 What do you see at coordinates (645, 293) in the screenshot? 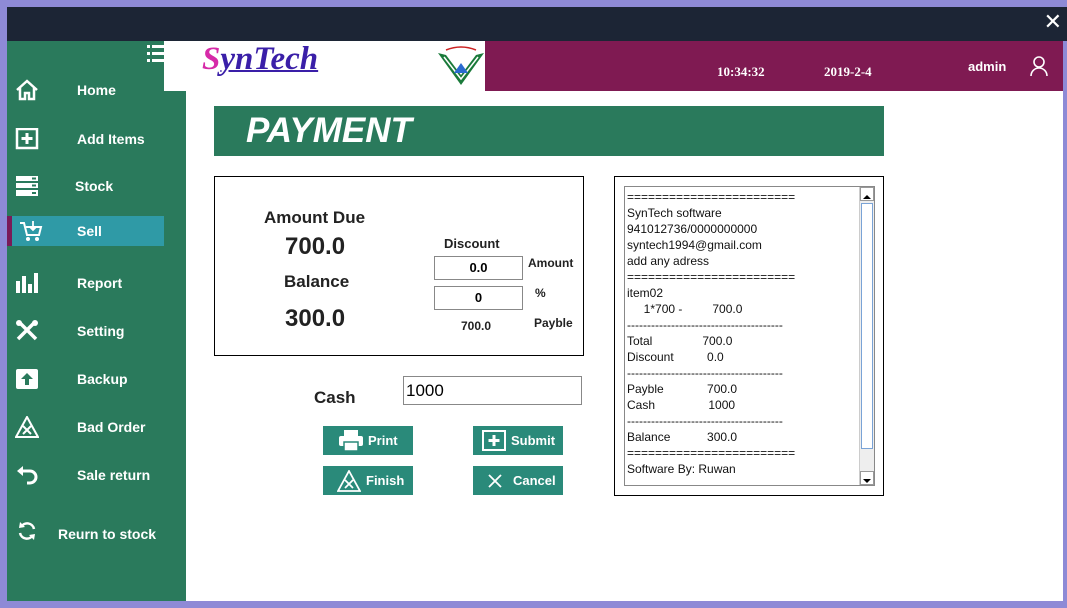
I see `receipt-line: item02` at bounding box center [645, 293].